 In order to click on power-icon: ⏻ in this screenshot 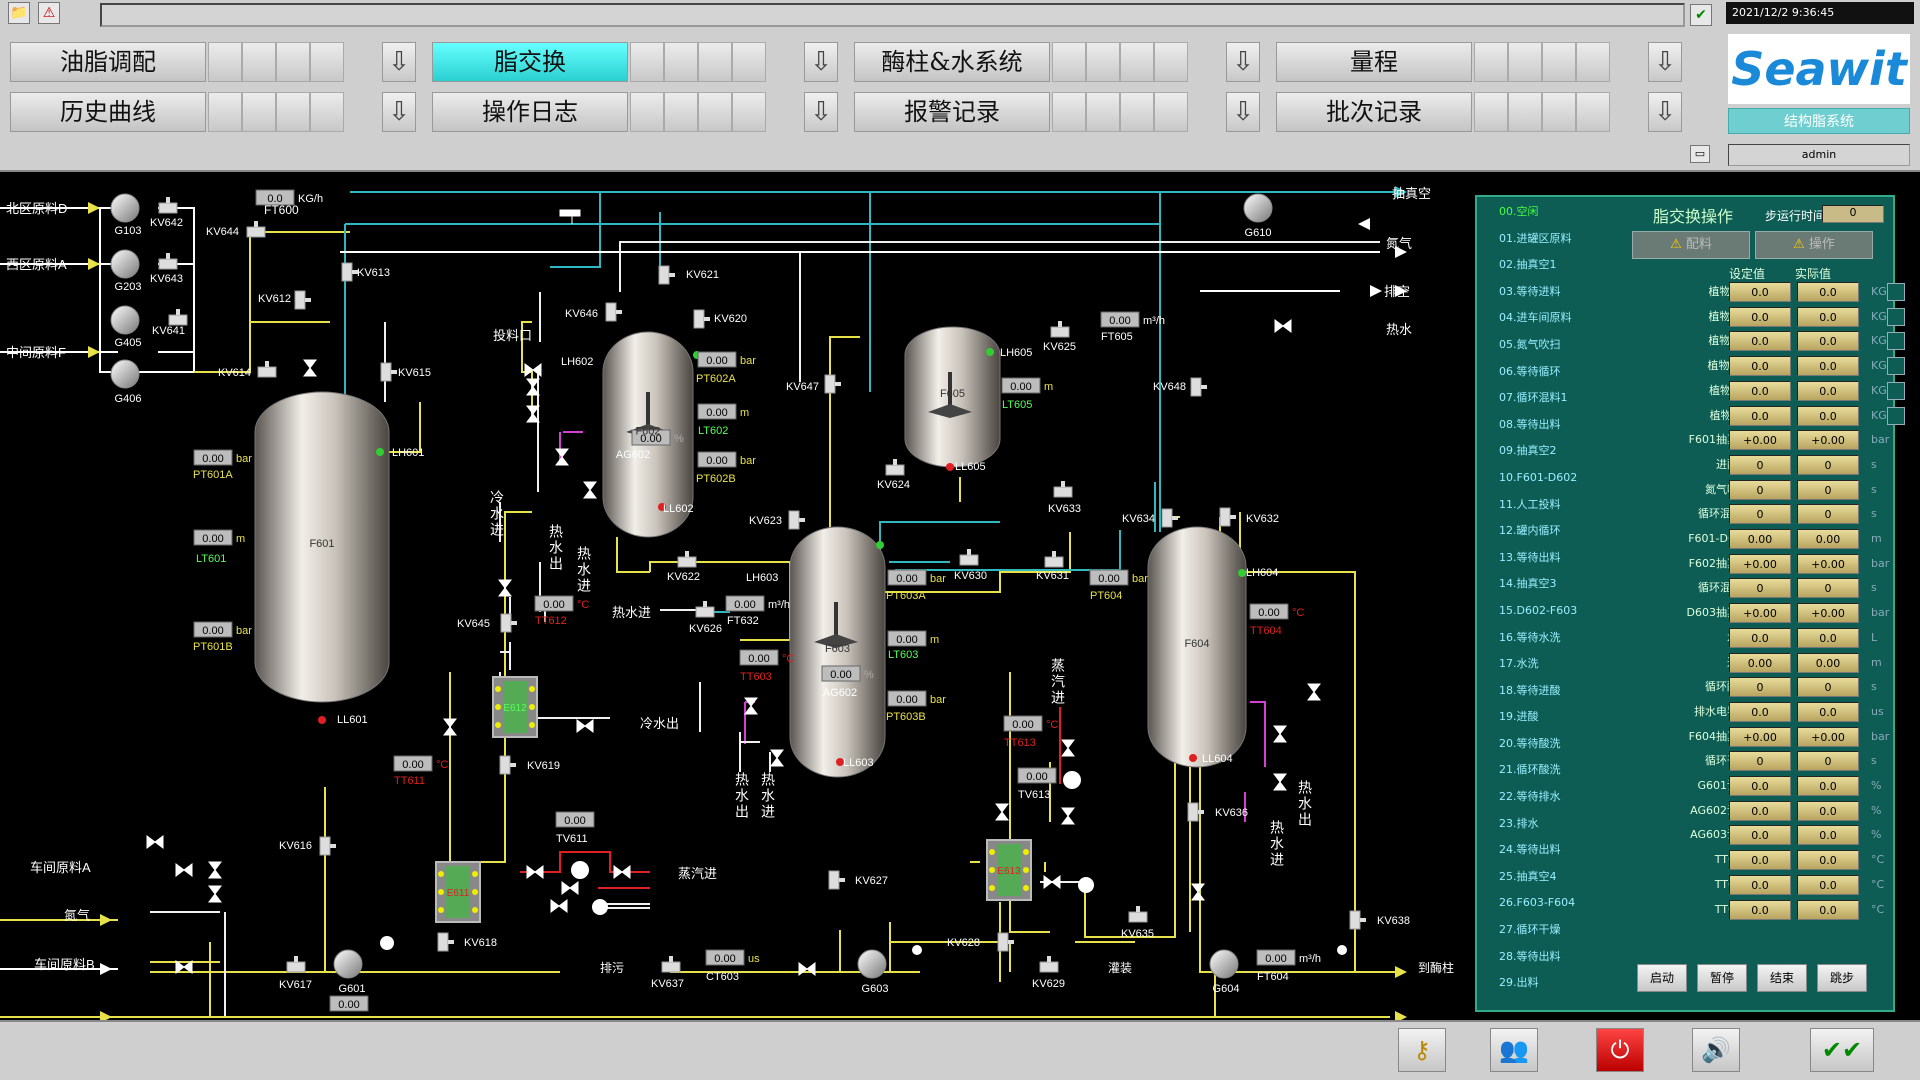, I will do `click(1620, 1050)`.